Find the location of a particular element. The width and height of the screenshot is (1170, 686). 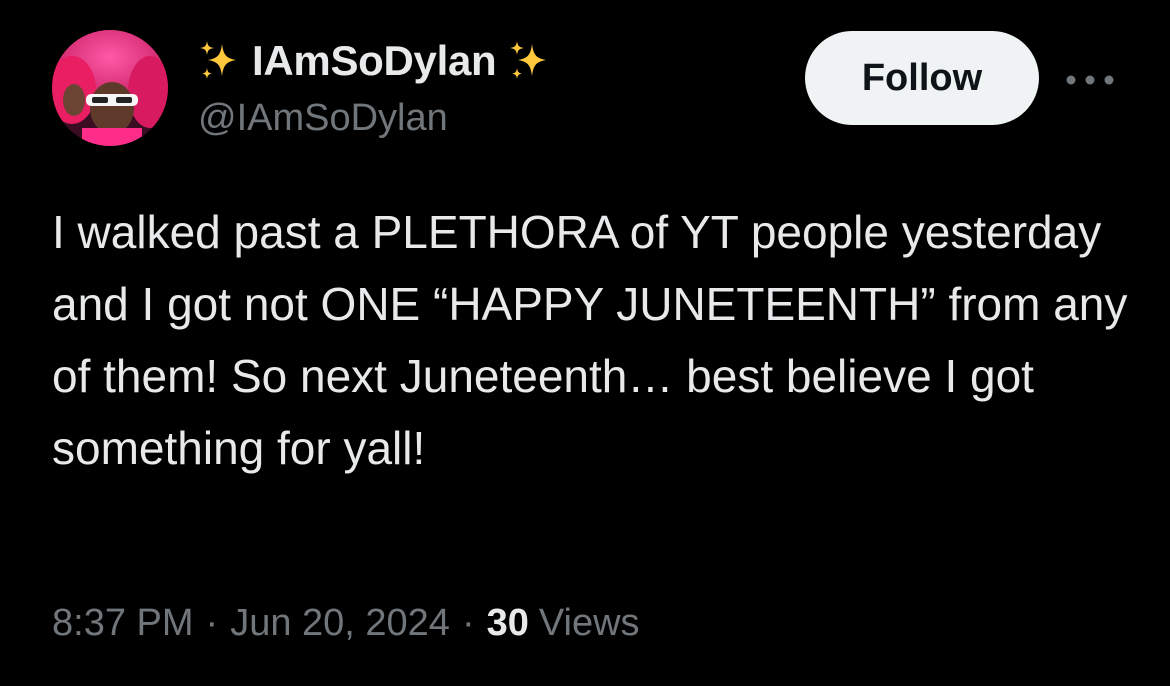

views-count: 30 is located at coordinates (508, 623).